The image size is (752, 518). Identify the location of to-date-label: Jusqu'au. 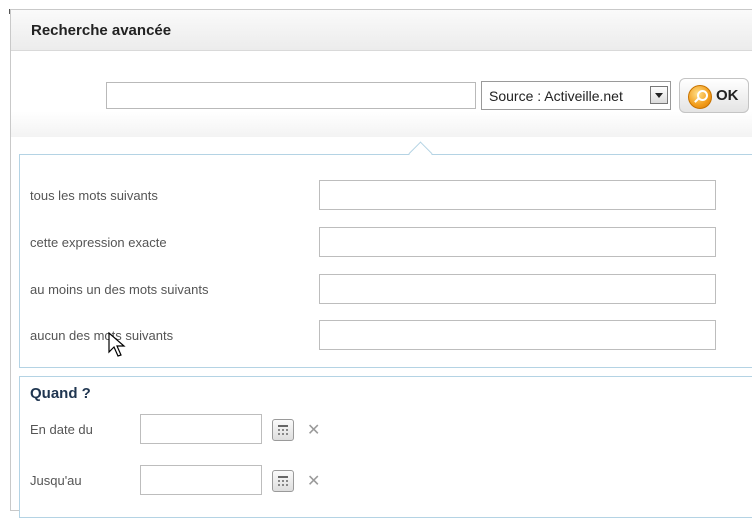
(56, 480).